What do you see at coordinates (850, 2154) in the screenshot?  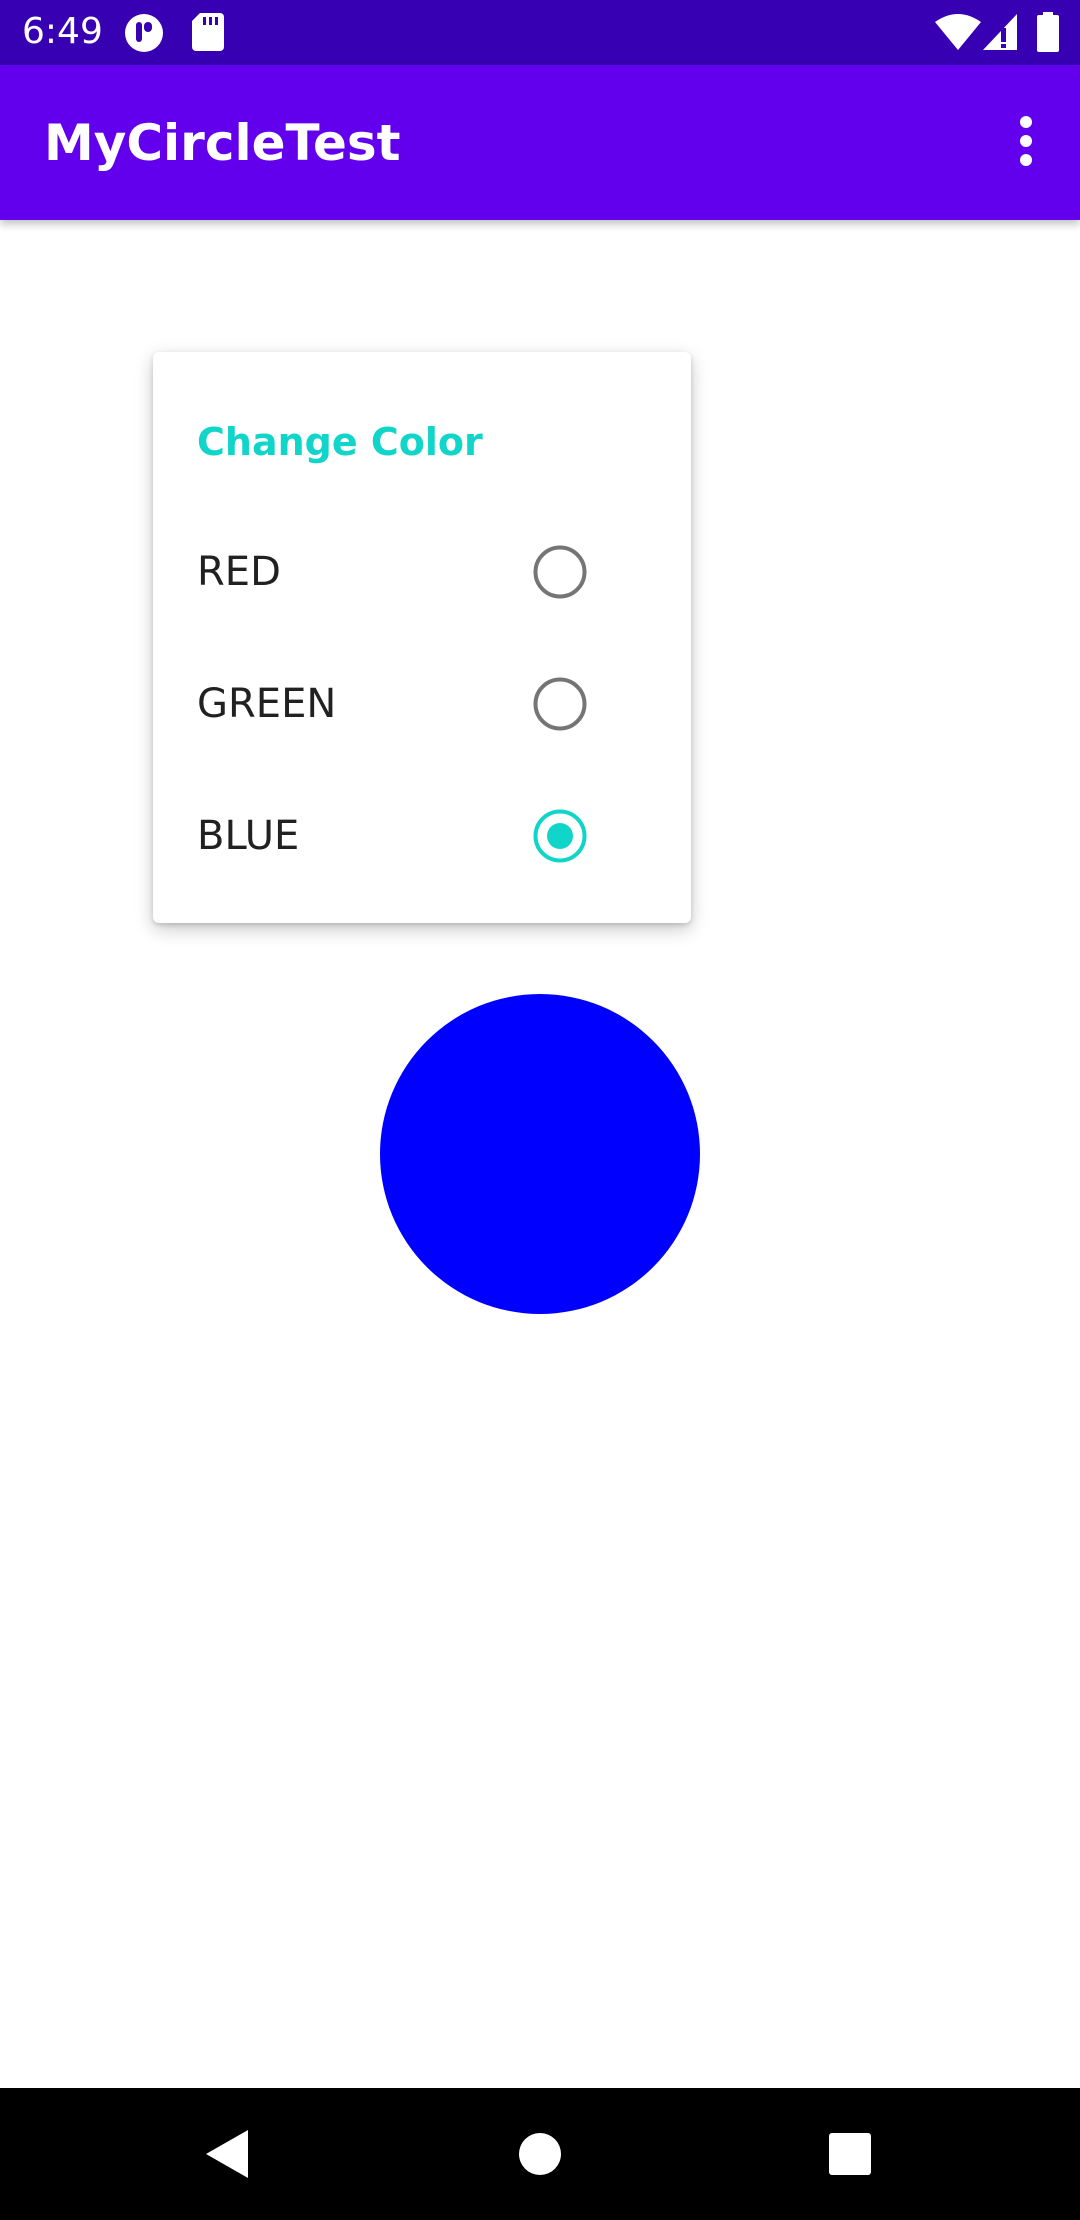 I see `recents-icon` at bounding box center [850, 2154].